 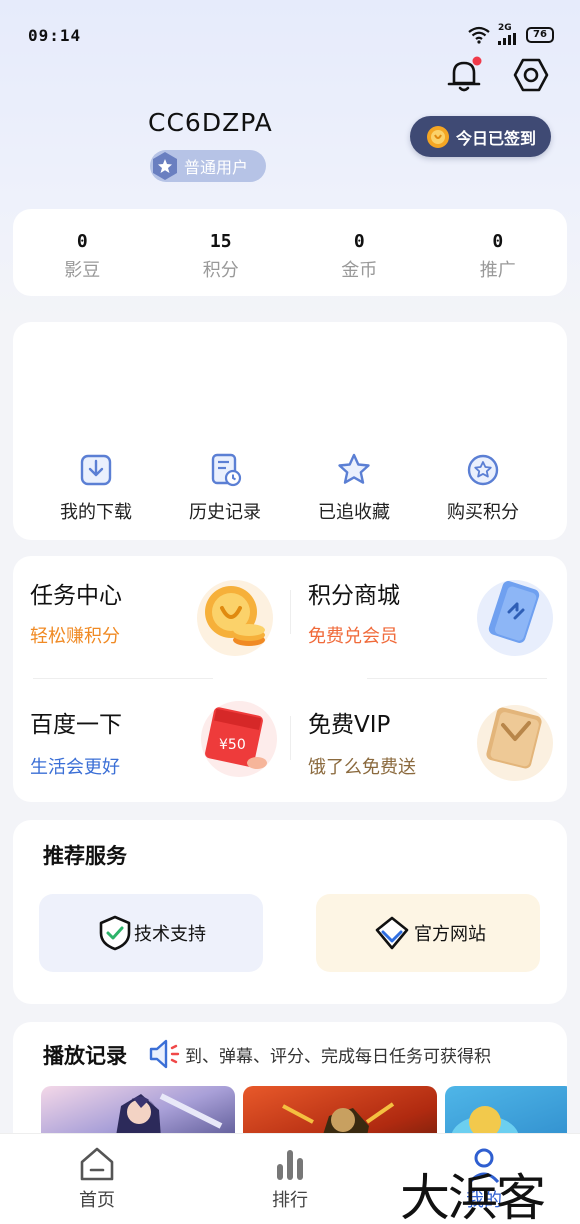 I want to click on section-title: 推荐服务, so click(x=85, y=856).